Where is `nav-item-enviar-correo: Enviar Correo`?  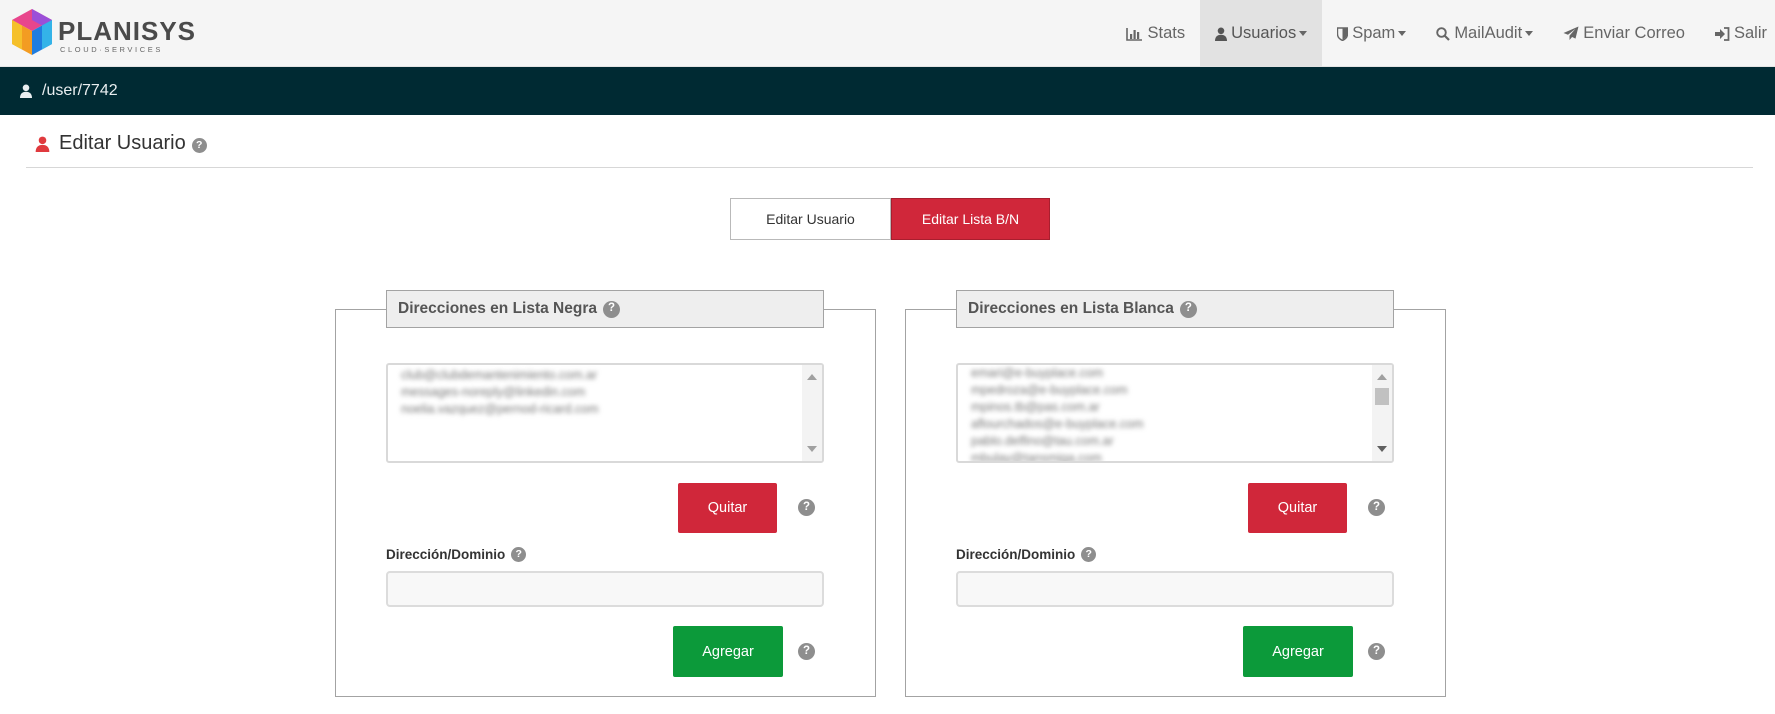
nav-item-enviar-correo: Enviar Correo is located at coordinates (1624, 33).